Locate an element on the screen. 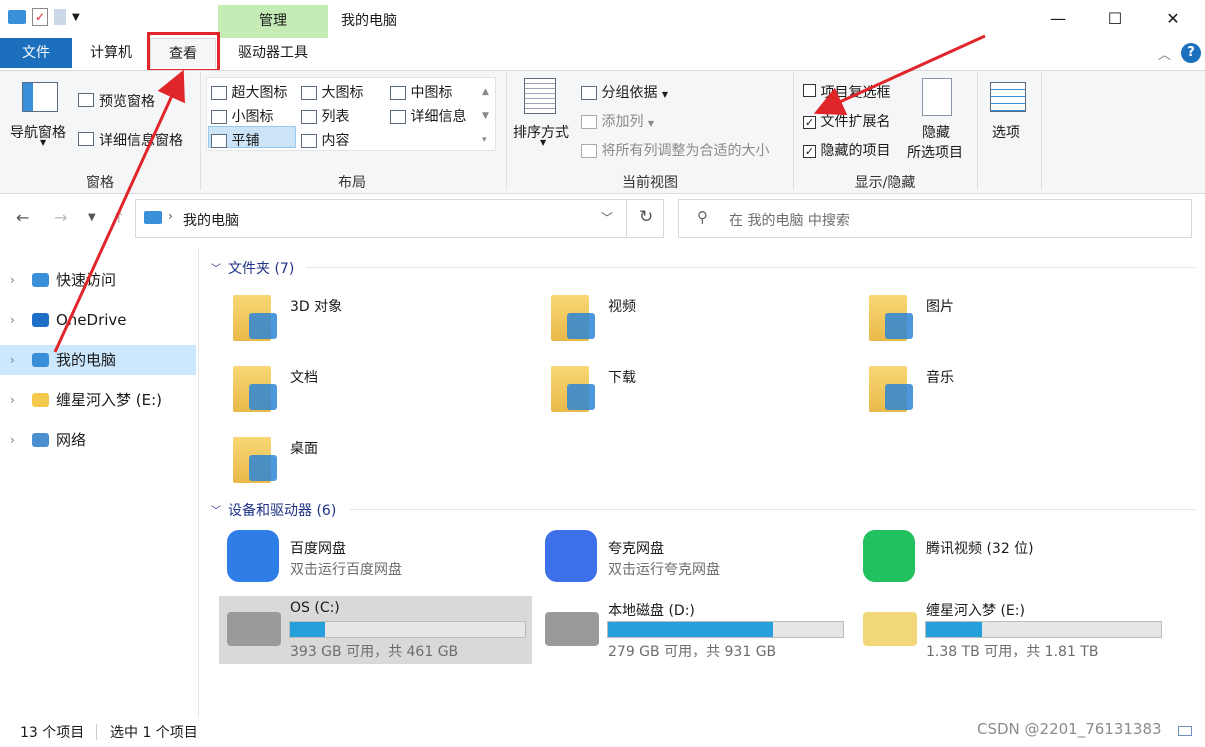  layout-medium: 中图标 is located at coordinates (431, 93).